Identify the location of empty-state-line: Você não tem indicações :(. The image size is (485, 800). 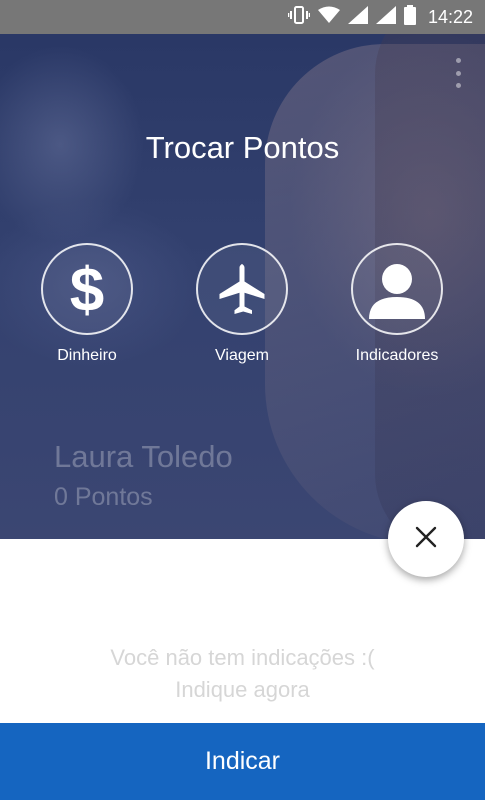
(242, 657).